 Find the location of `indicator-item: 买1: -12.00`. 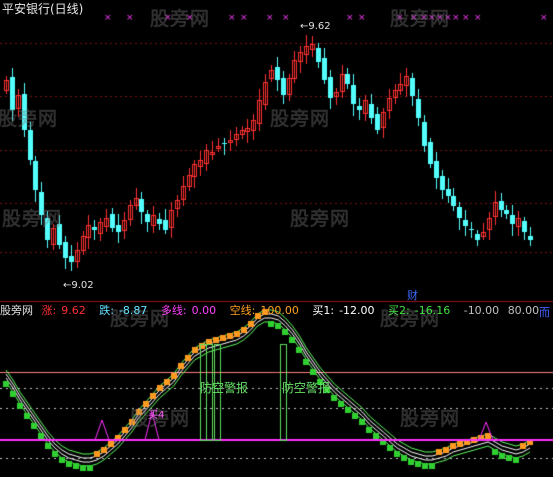

indicator-item: 买1: -12.00 is located at coordinates (343, 310).